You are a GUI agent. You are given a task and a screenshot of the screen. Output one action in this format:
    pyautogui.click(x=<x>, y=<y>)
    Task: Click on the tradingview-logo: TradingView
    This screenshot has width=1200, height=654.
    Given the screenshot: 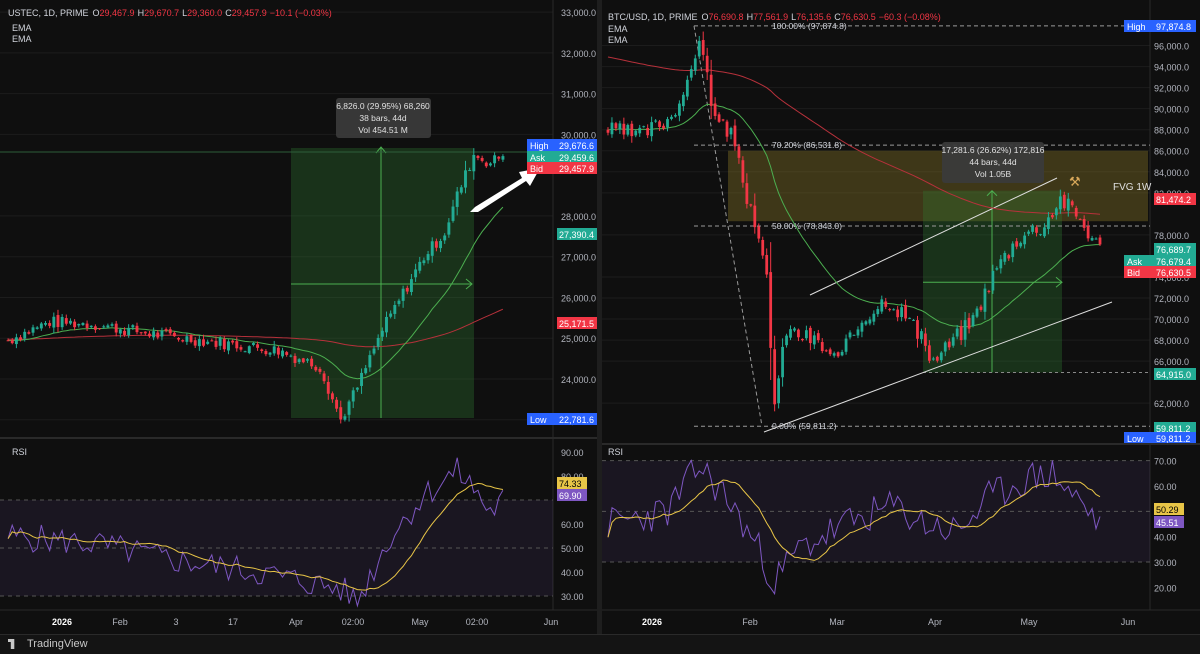 What is the action you would take?
    pyautogui.click(x=48, y=644)
    